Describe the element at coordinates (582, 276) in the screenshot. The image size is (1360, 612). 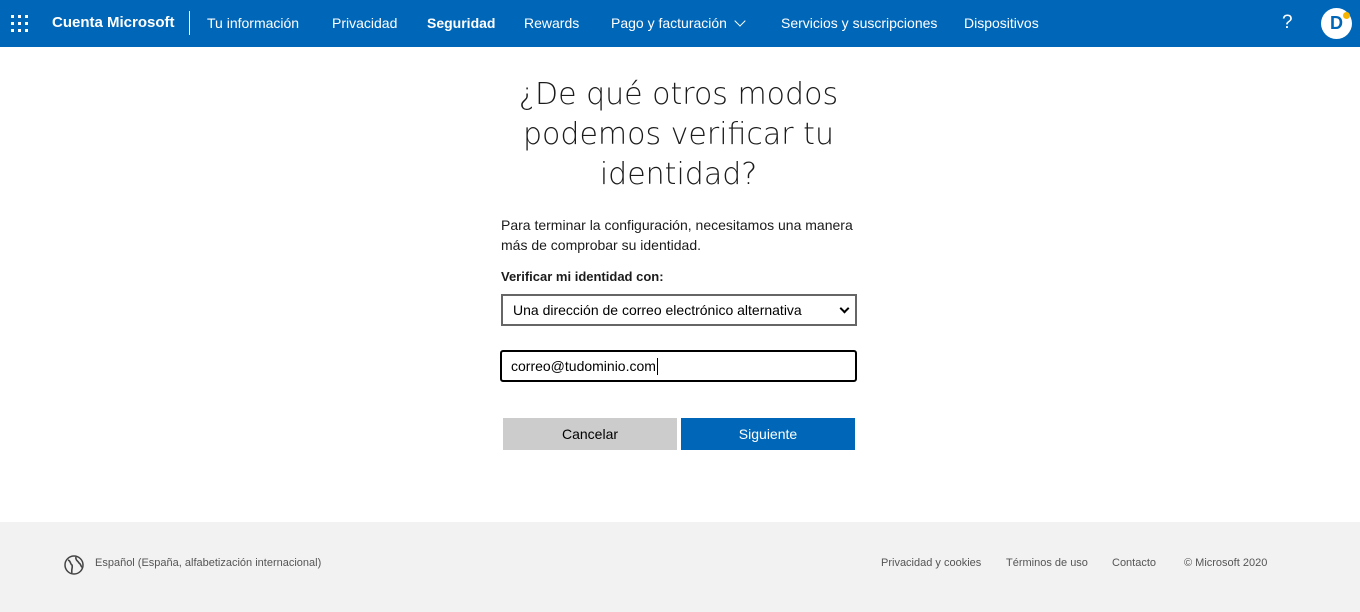
I see `verify-method-label: Verificar mi identidad con:` at that location.